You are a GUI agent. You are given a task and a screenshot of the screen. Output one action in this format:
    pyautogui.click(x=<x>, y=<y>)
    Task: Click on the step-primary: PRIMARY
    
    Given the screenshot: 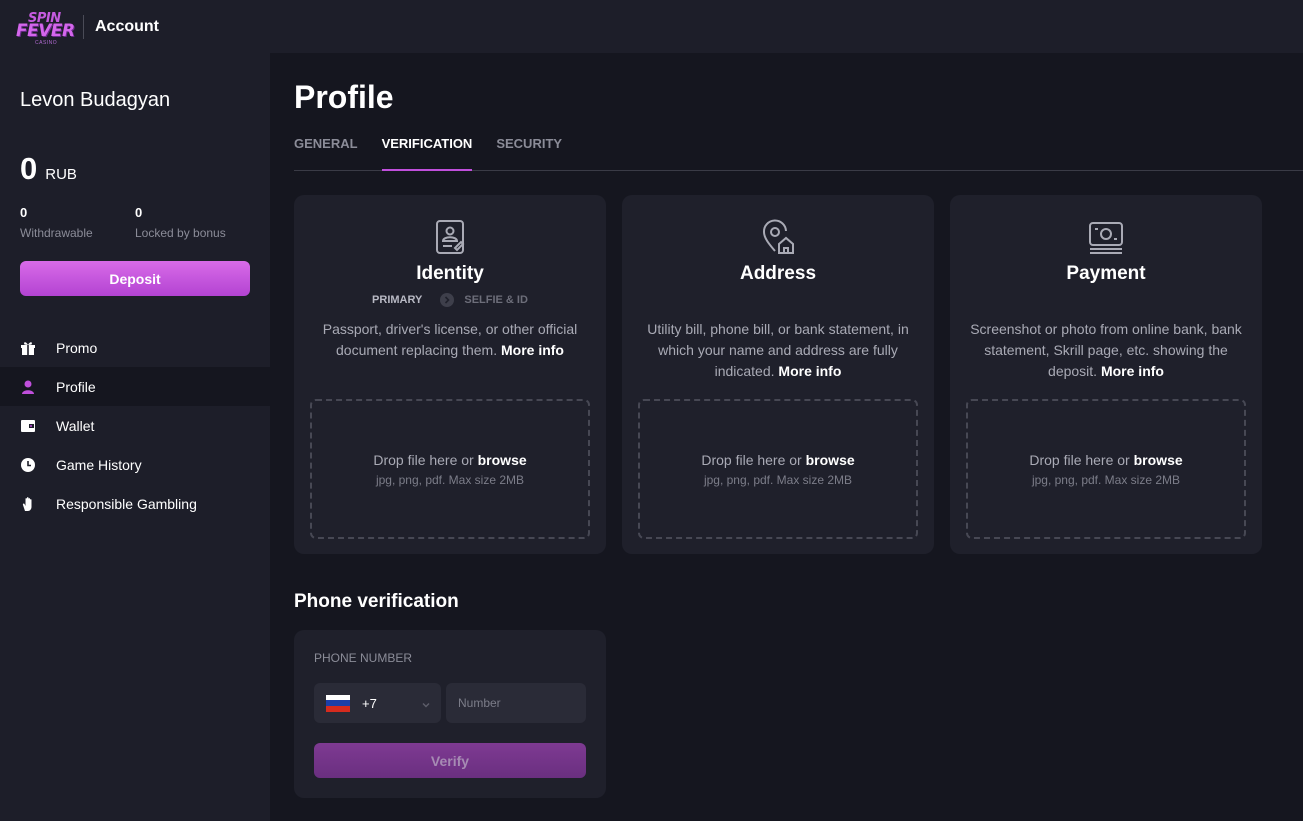 What is the action you would take?
    pyautogui.click(x=397, y=300)
    